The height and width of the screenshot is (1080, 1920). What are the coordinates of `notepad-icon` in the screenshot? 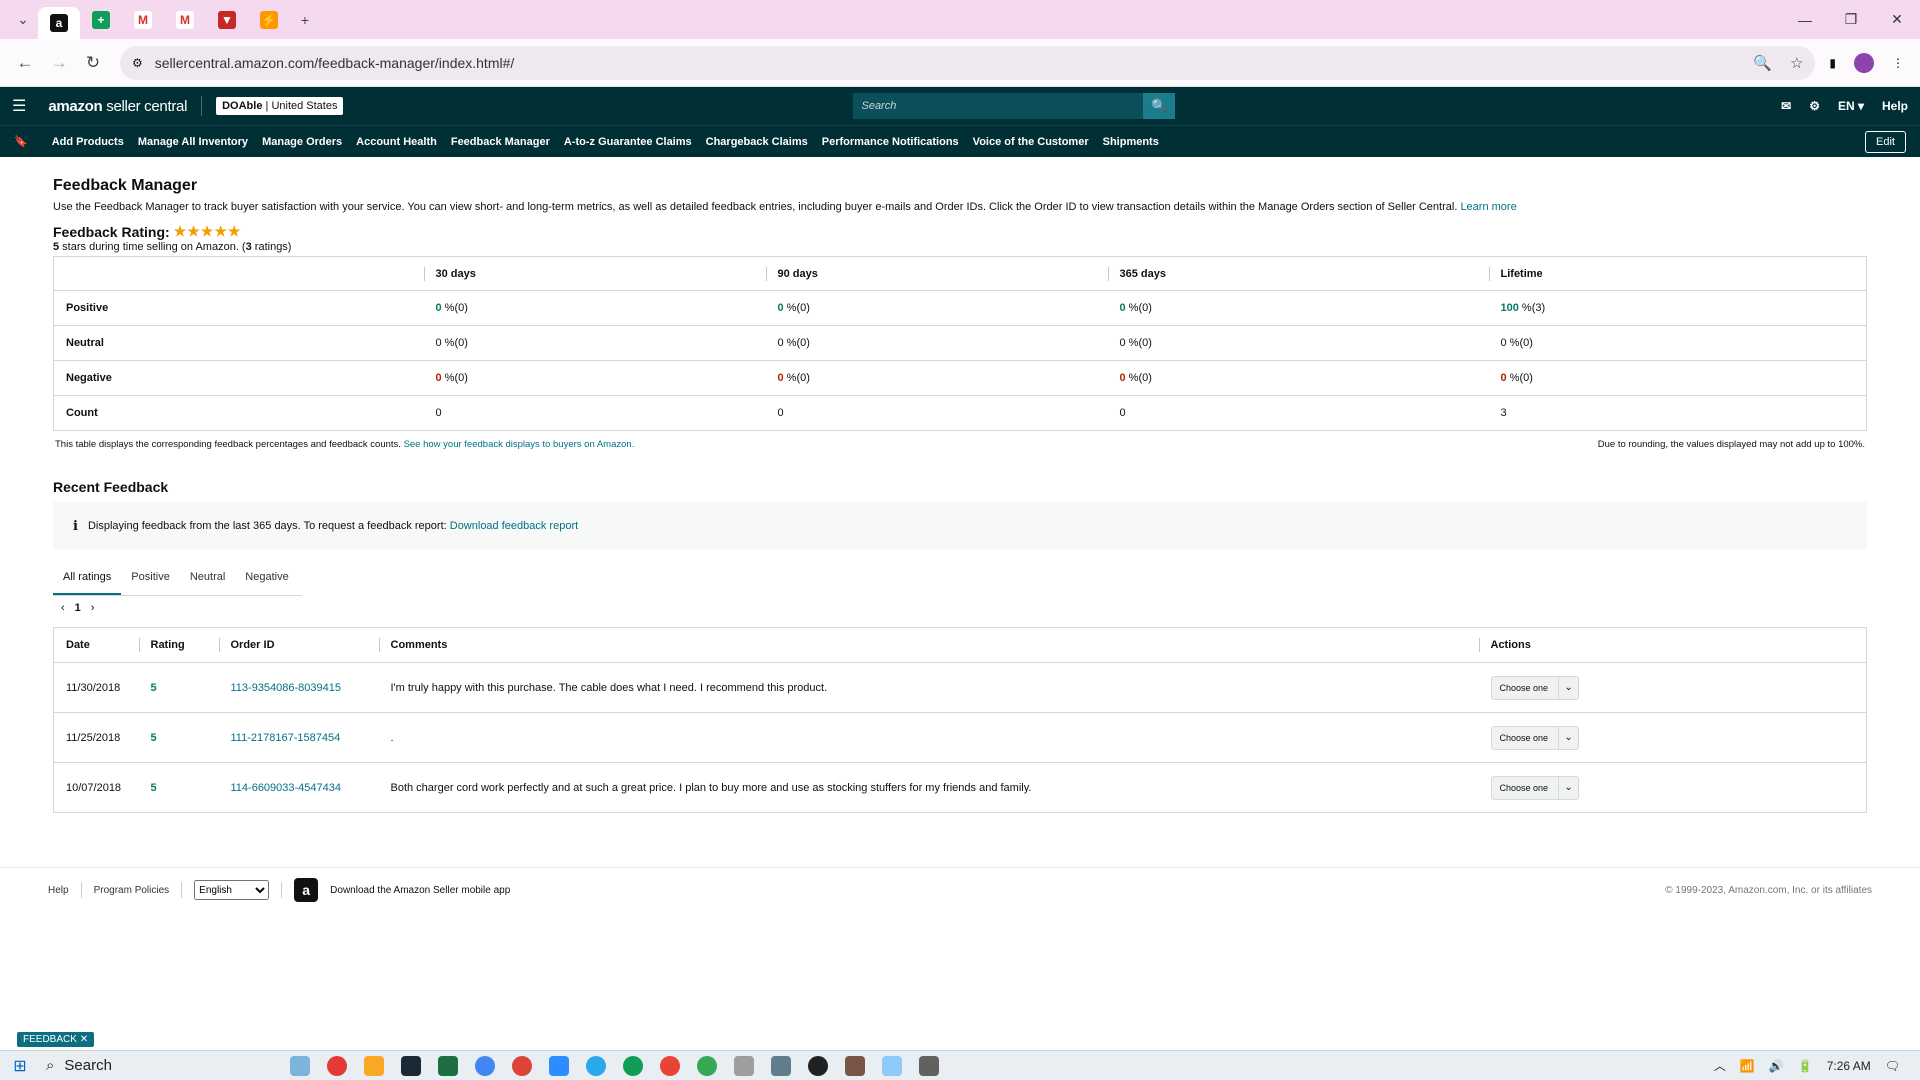 It's located at (892, 1065).